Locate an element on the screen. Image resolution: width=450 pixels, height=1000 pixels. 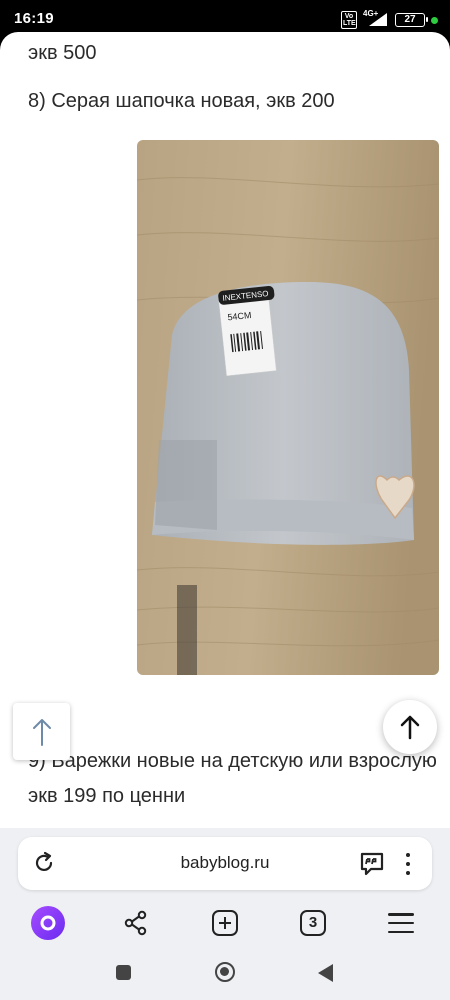
status-time: 16:19 is located at coordinates (34, 18).